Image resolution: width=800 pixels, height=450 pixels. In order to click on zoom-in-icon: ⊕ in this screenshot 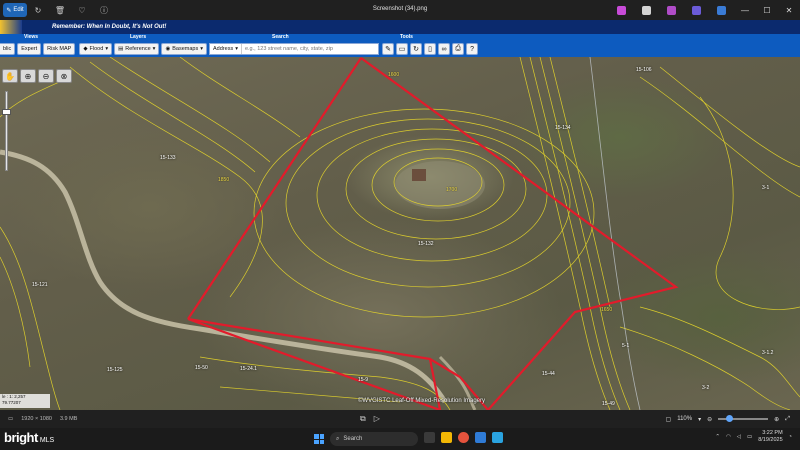, I will do `click(28, 76)`.